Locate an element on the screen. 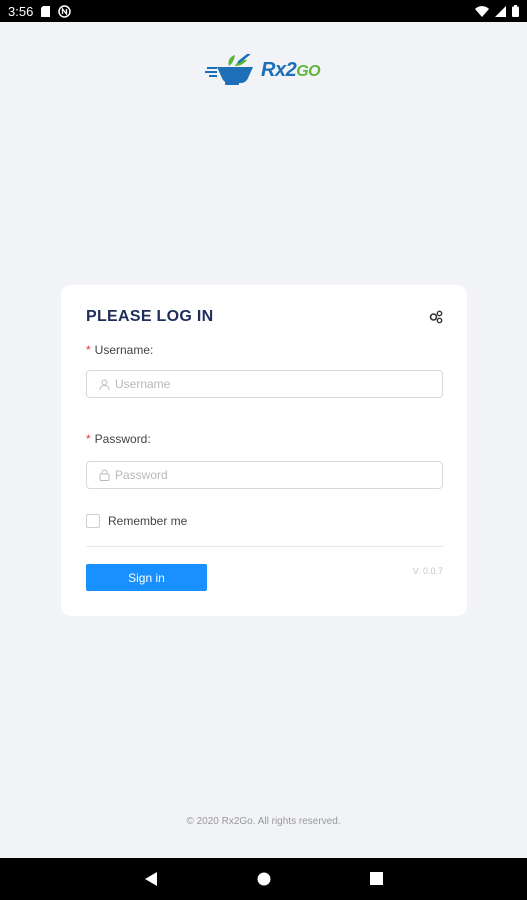  password-input is located at coordinates (265, 475).